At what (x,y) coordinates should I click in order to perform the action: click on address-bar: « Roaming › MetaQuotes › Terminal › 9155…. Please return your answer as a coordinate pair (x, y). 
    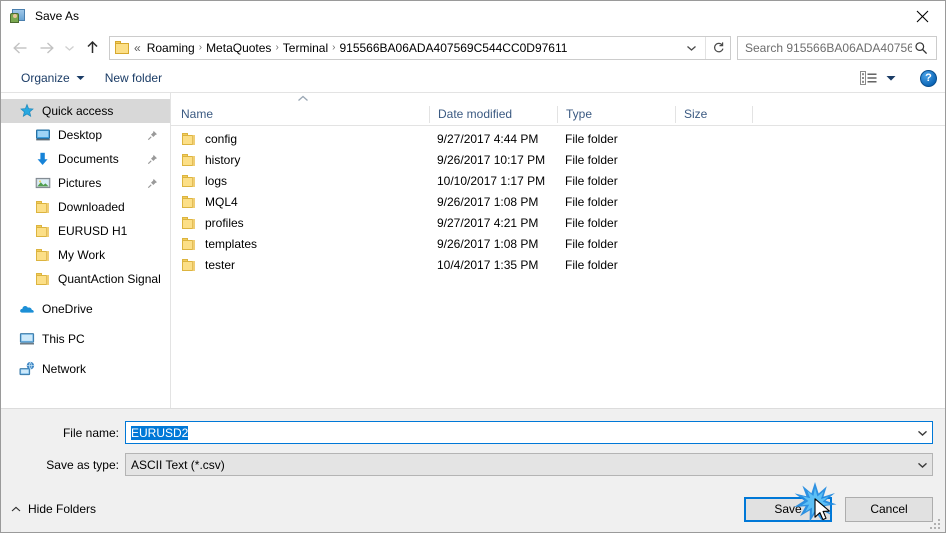
    Looking at the image, I should click on (420, 47).